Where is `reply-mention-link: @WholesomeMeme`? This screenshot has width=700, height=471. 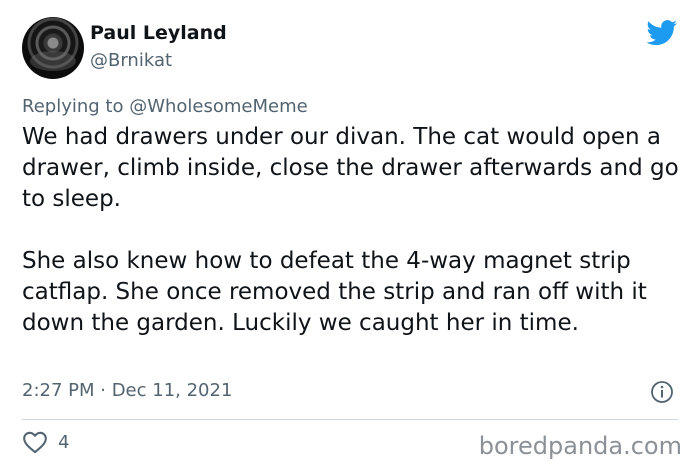 reply-mention-link: @WholesomeMeme is located at coordinates (218, 106).